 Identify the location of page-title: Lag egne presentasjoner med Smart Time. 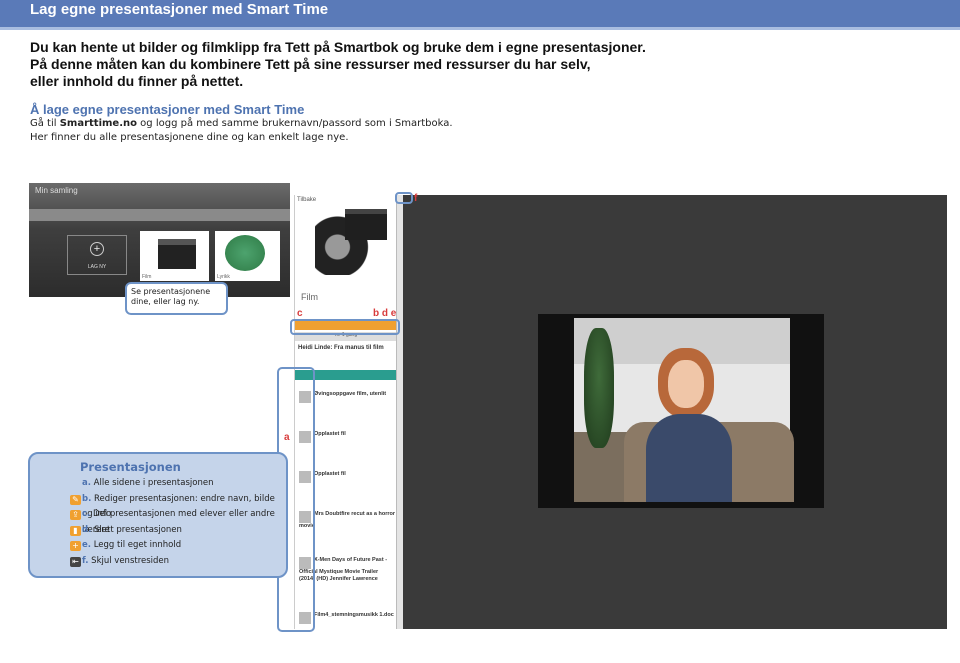
(179, 9).